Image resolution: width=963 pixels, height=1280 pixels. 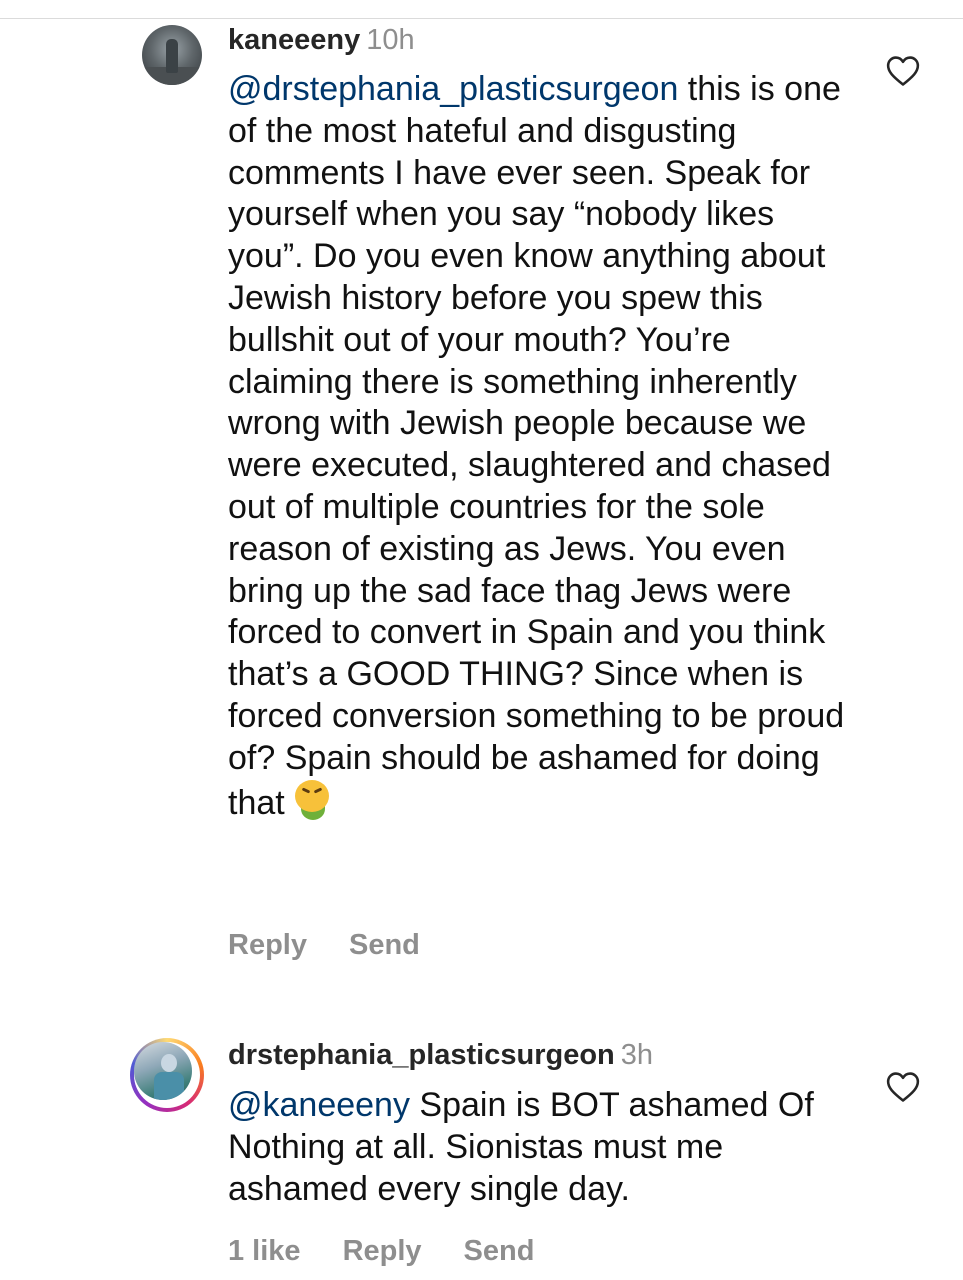 What do you see at coordinates (294, 40) in the screenshot?
I see `comment-username: kaneeeny` at bounding box center [294, 40].